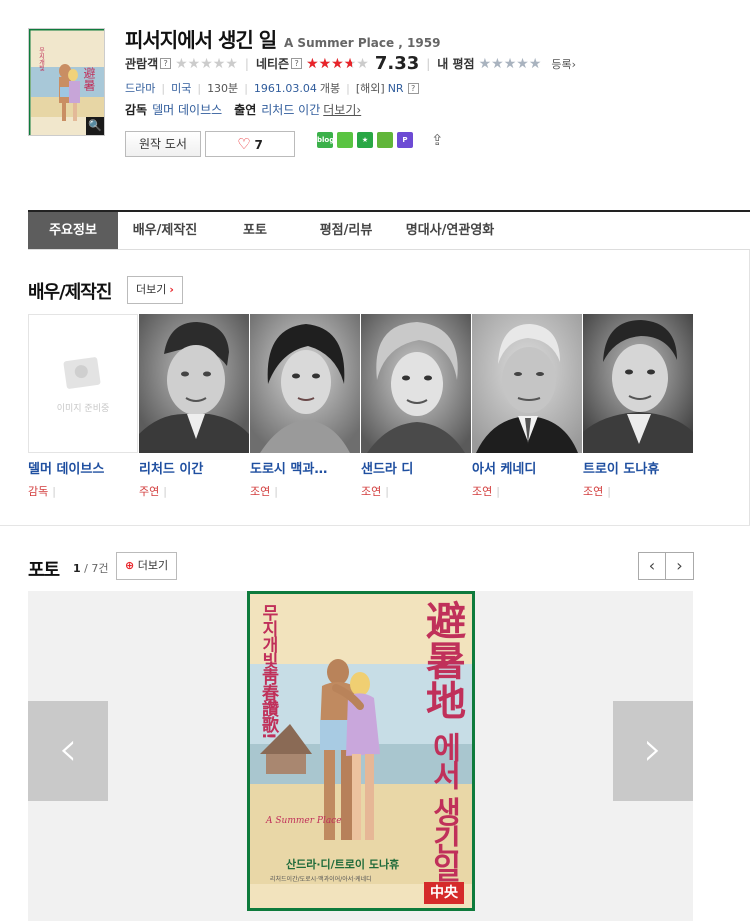 This screenshot has height=921, width=750. What do you see at coordinates (443, 806) in the screenshot?
I see `poster-title-hangul: 에서 생긴일` at bounding box center [443, 806].